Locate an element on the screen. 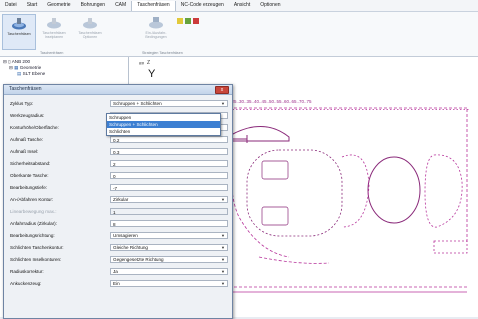 This screenshot has height=319, width=478. layer-icon: ▦ is located at coordinates (16, 67).